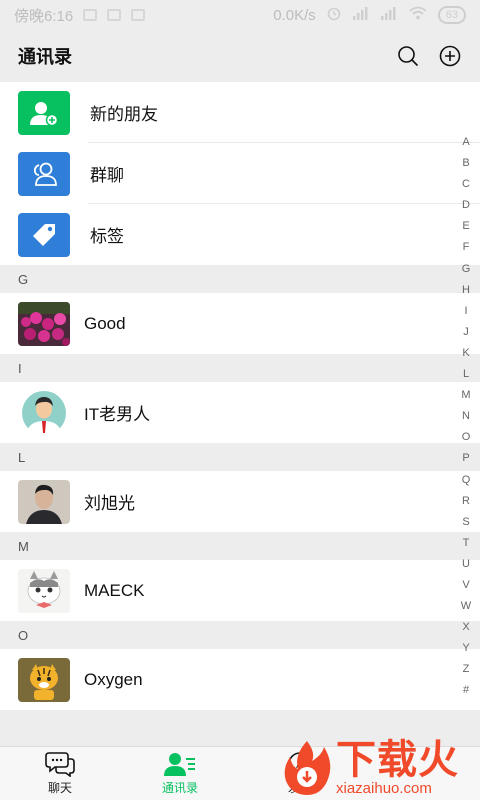  Describe the element at coordinates (240, 368) in the screenshot. I see `section-header-i: I` at that location.